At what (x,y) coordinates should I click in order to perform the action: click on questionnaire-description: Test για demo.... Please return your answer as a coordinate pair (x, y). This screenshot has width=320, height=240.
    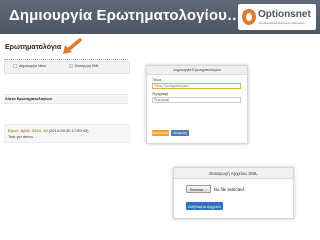
    Looking at the image, I should click on (22, 136).